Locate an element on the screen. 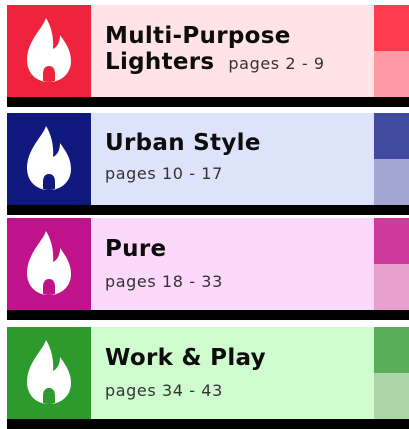  section-title: Pure is located at coordinates (136, 249).